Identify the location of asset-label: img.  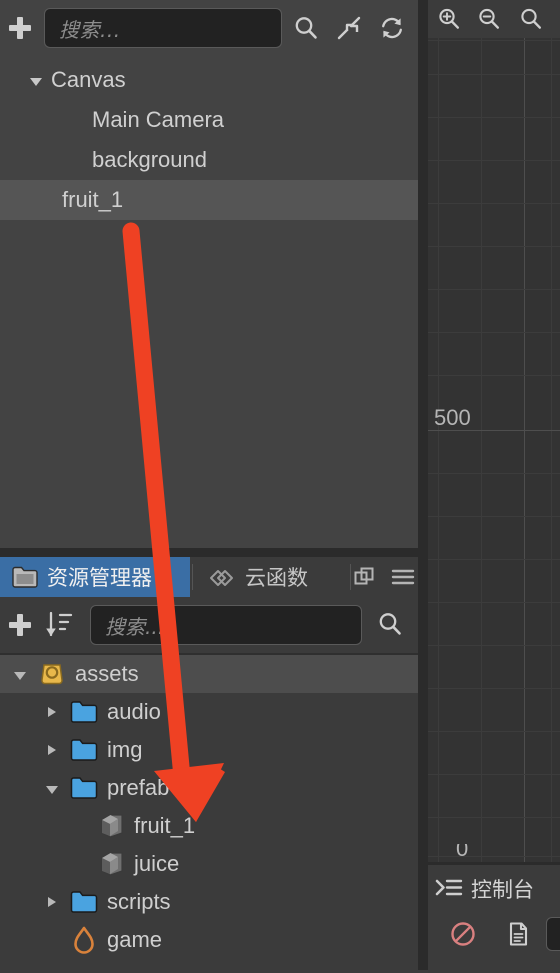
(125, 749).